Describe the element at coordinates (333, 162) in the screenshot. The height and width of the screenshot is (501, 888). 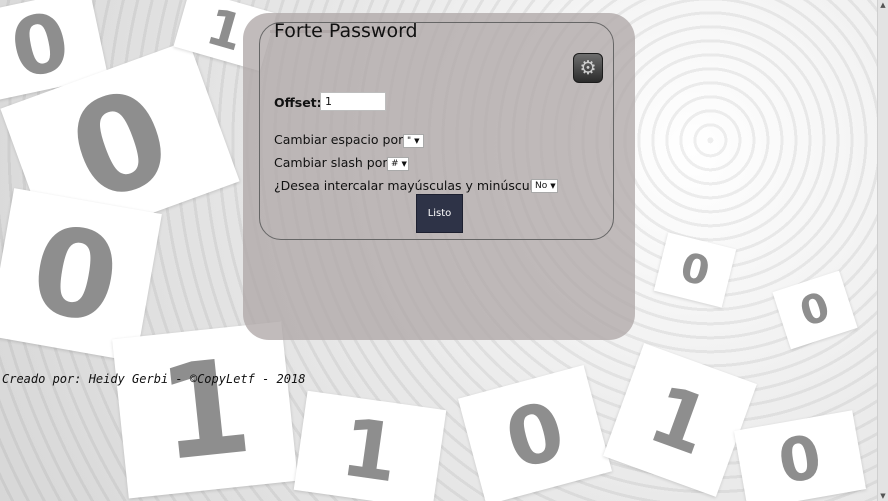
I see `slash-label: Cambiar slash por:` at that location.